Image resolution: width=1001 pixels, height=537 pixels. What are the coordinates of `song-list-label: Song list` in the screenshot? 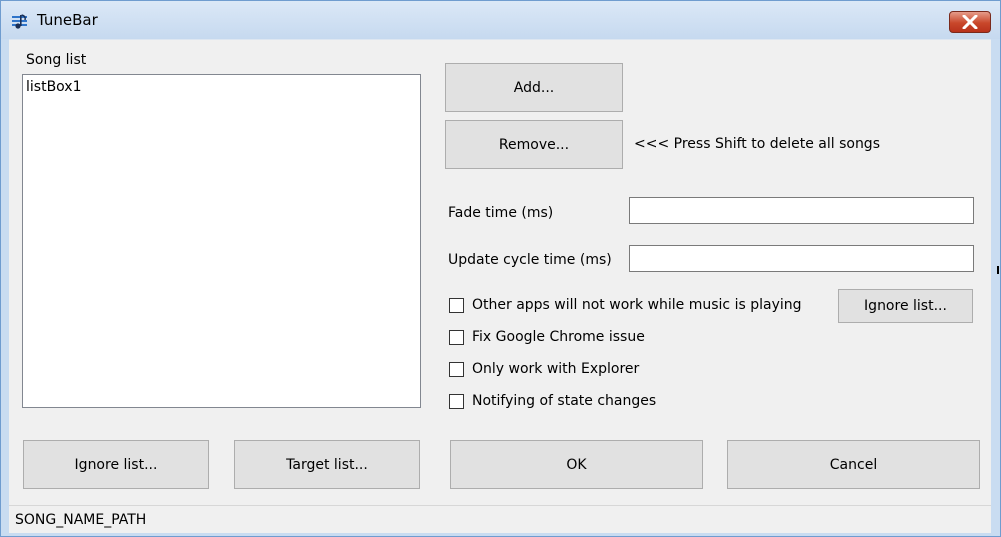 It's located at (56, 60).